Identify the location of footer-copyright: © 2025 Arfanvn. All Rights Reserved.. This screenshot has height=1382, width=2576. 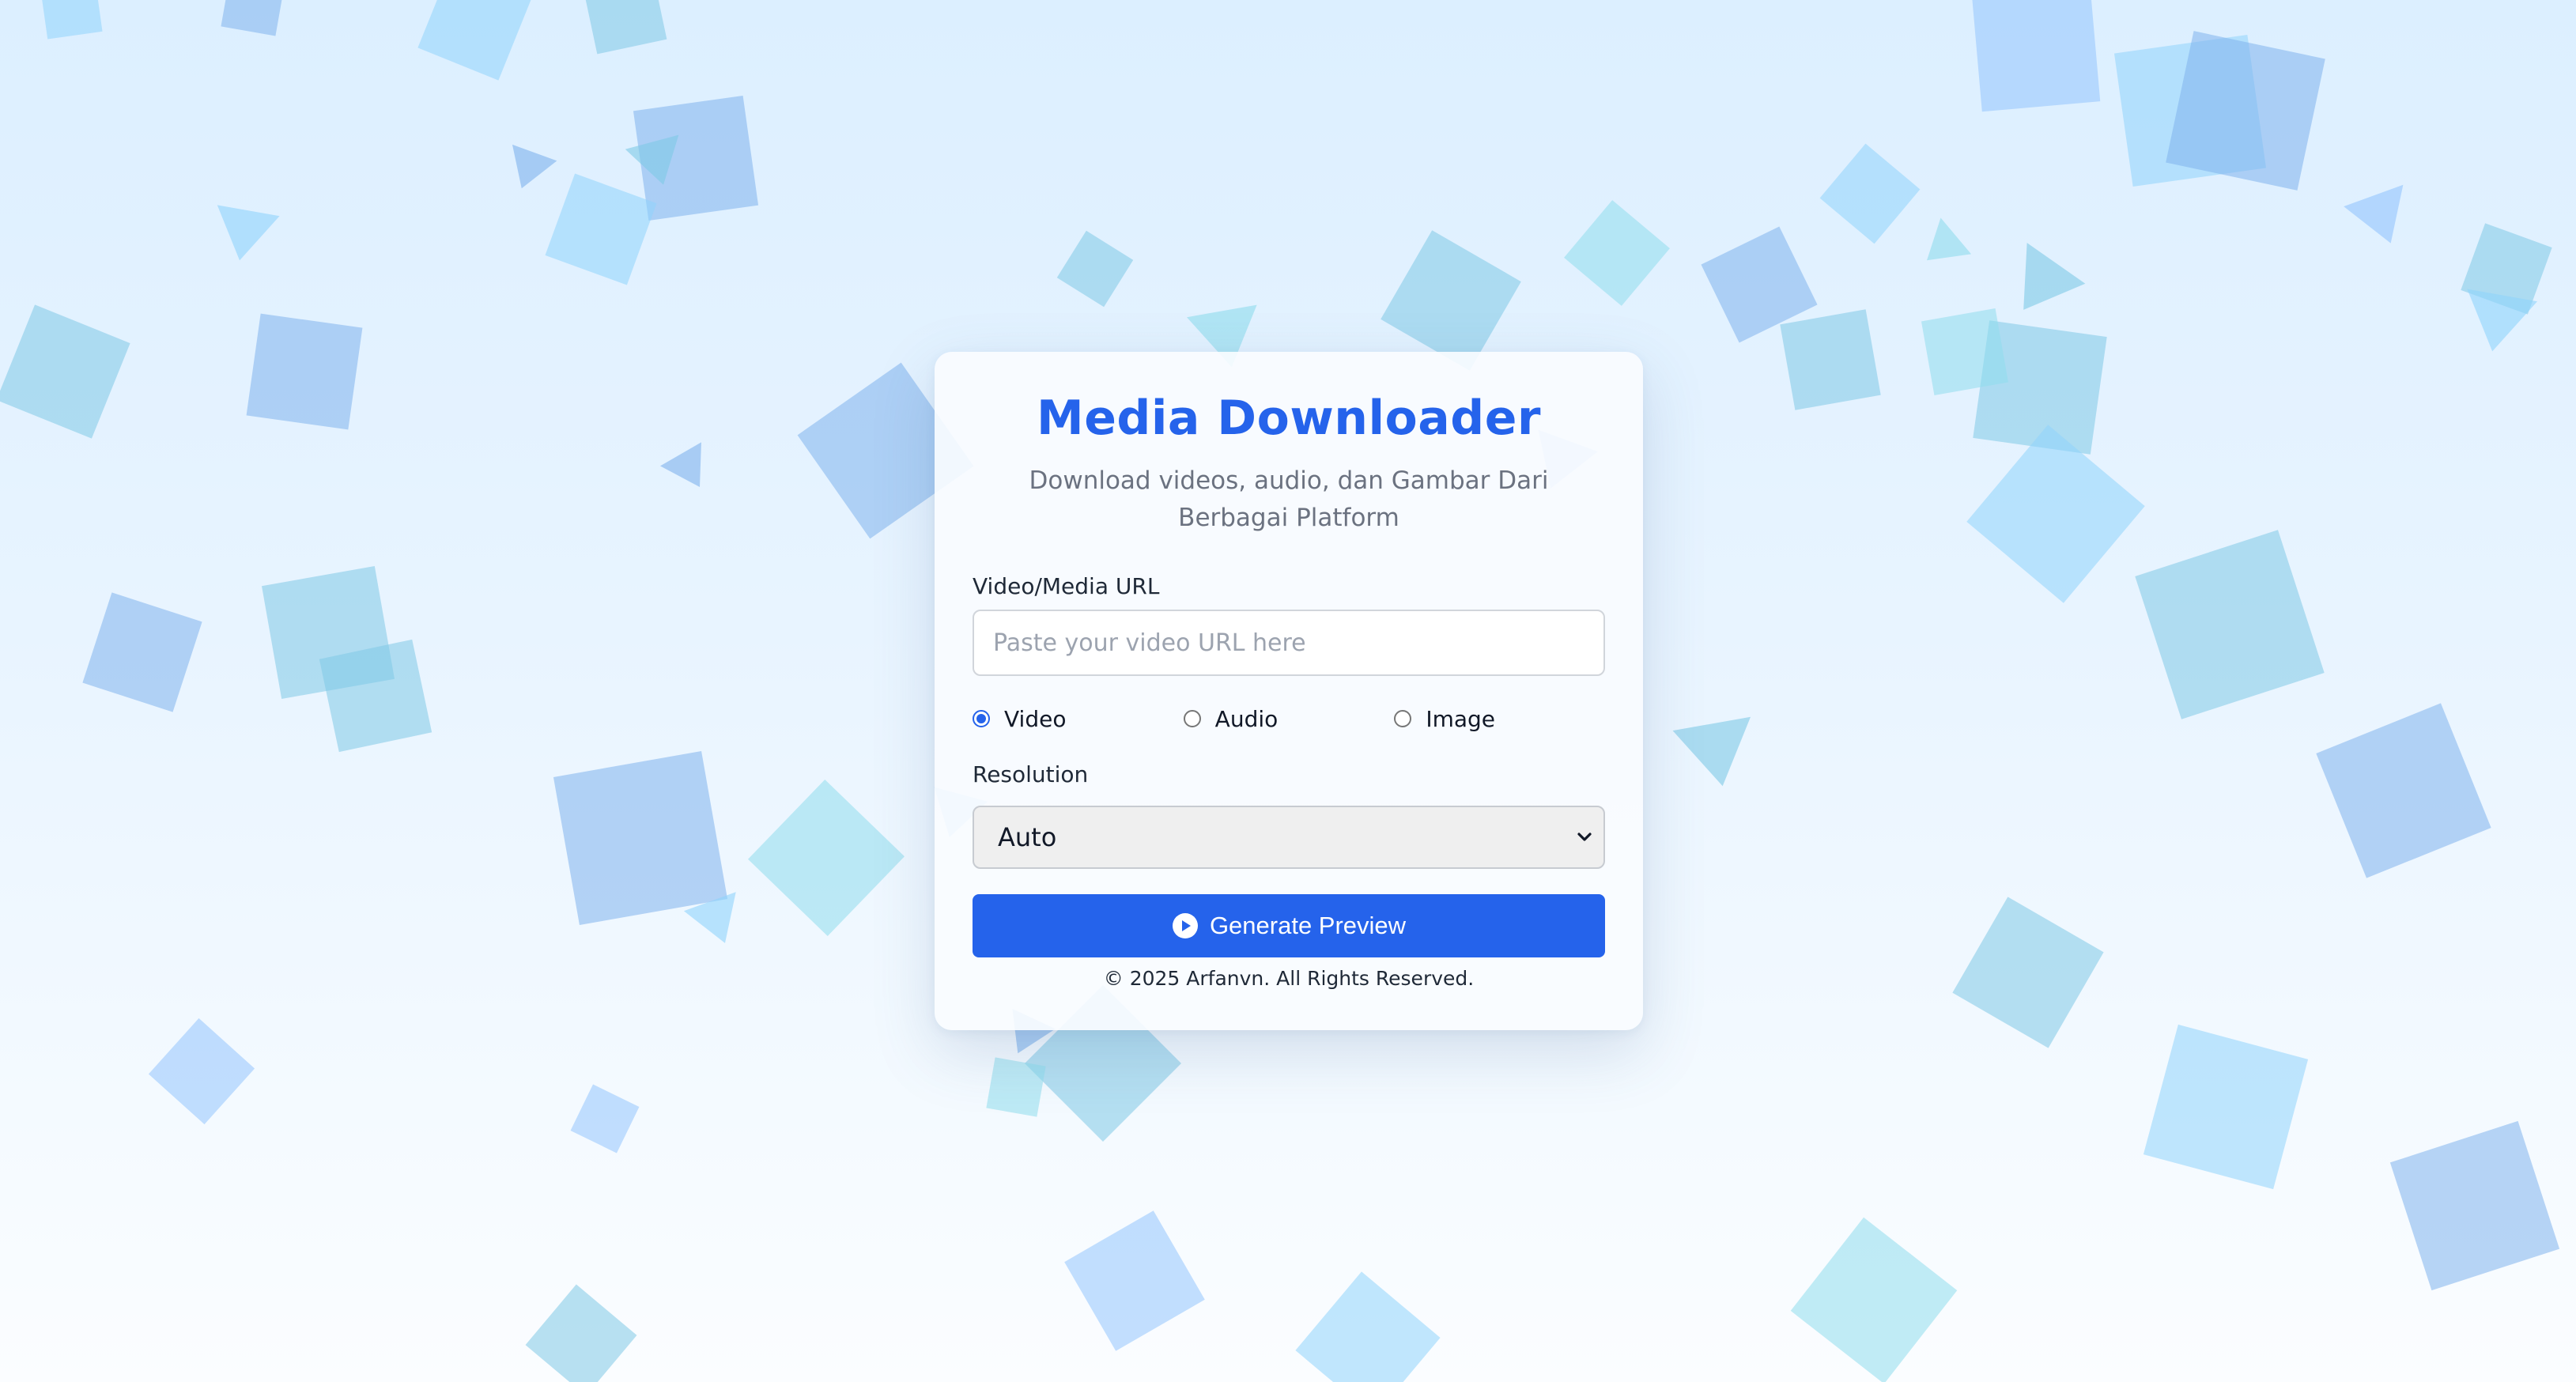
(1289, 978).